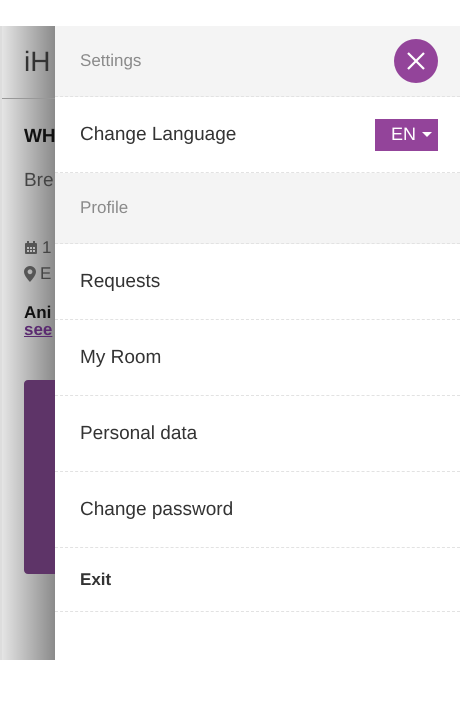  Describe the element at coordinates (120, 281) in the screenshot. I see `menu-item: Requests` at that location.